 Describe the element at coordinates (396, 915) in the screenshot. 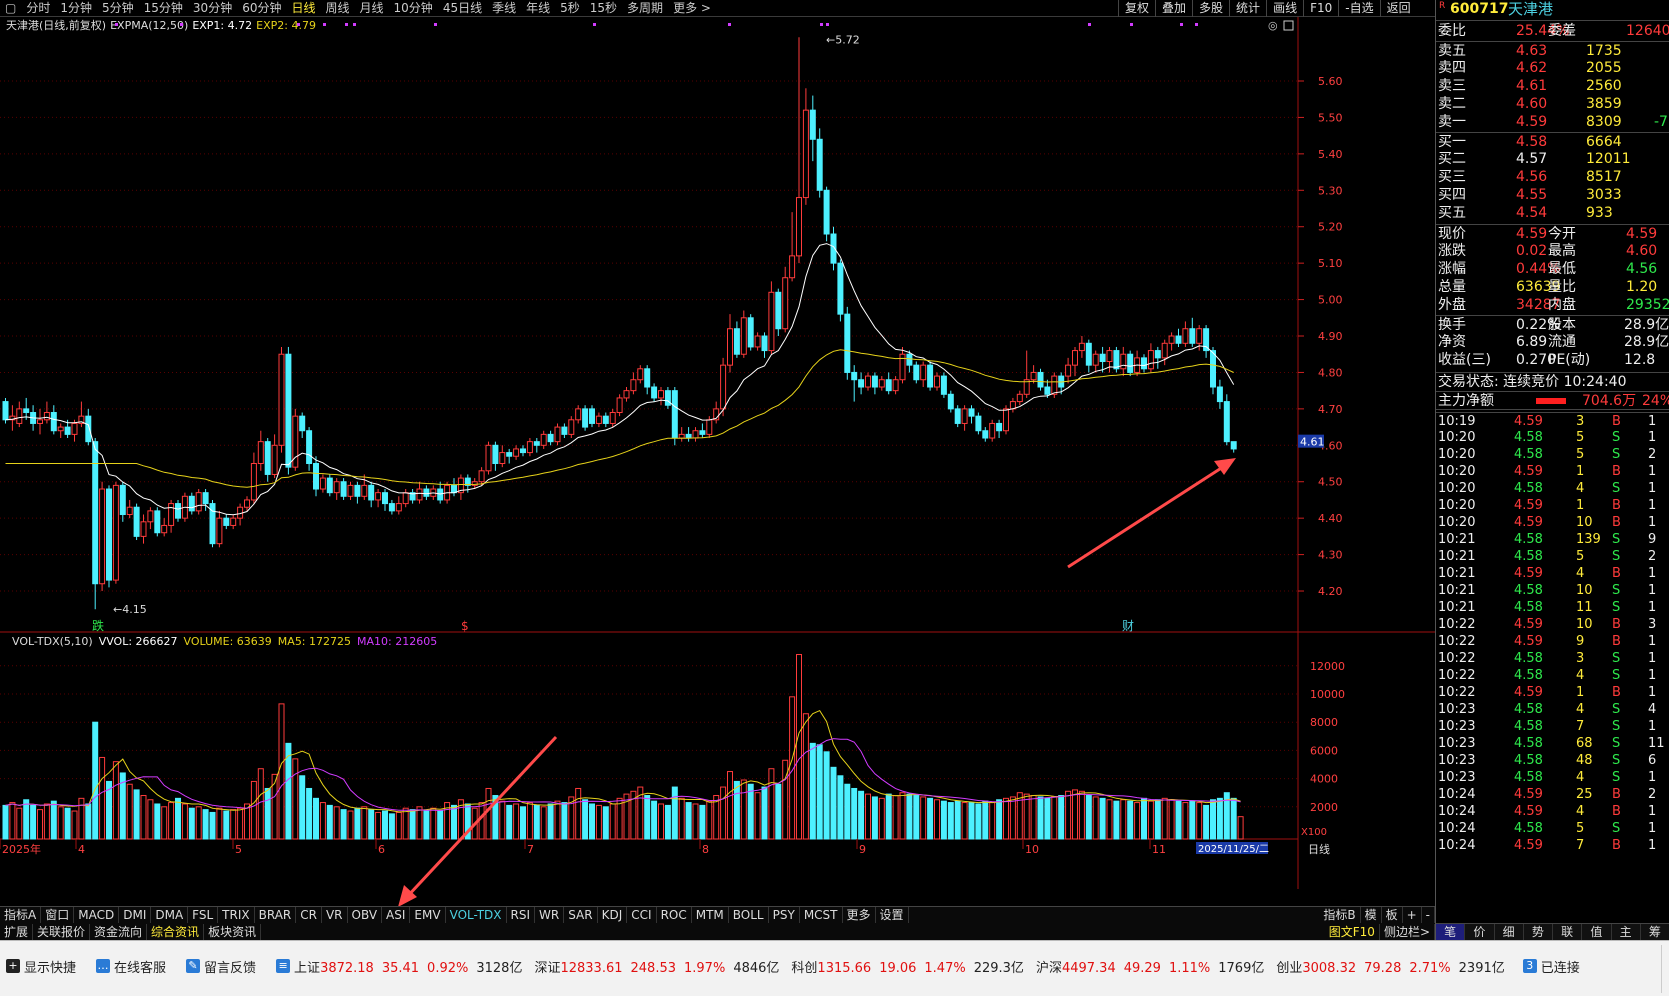

I see `indicator-tab-11: ASI` at that location.